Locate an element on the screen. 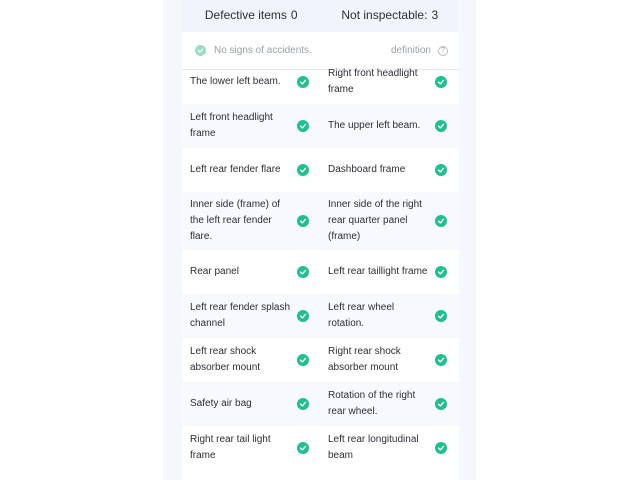 Image resolution: width=640 pixels, height=480 pixels. defective-items-count: 0 is located at coordinates (294, 15).